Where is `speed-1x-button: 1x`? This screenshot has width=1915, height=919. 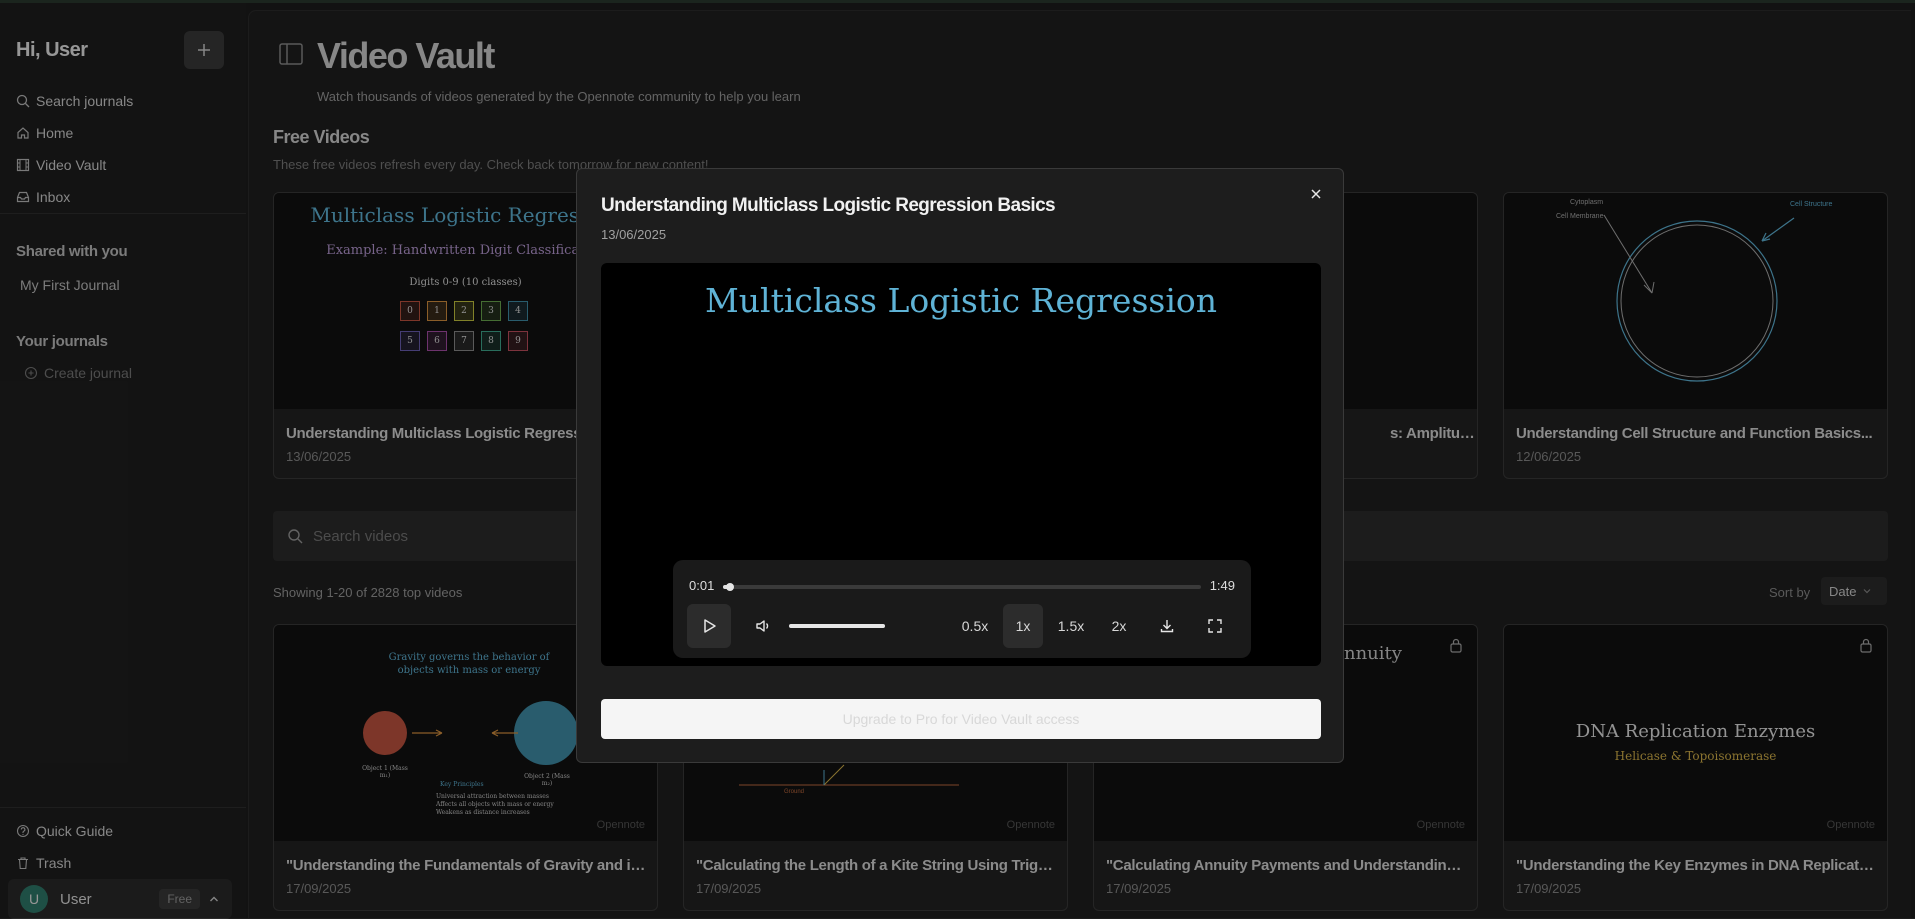
speed-1x-button: 1x is located at coordinates (1023, 626).